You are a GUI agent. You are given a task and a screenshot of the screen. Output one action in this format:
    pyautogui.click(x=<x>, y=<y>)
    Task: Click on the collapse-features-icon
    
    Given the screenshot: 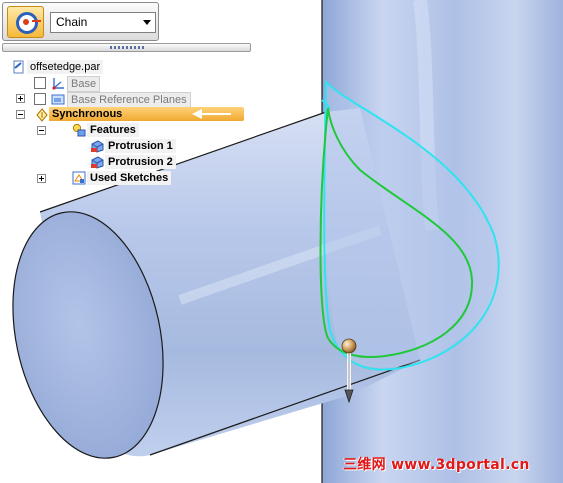 What is the action you would take?
    pyautogui.click(x=41, y=130)
    